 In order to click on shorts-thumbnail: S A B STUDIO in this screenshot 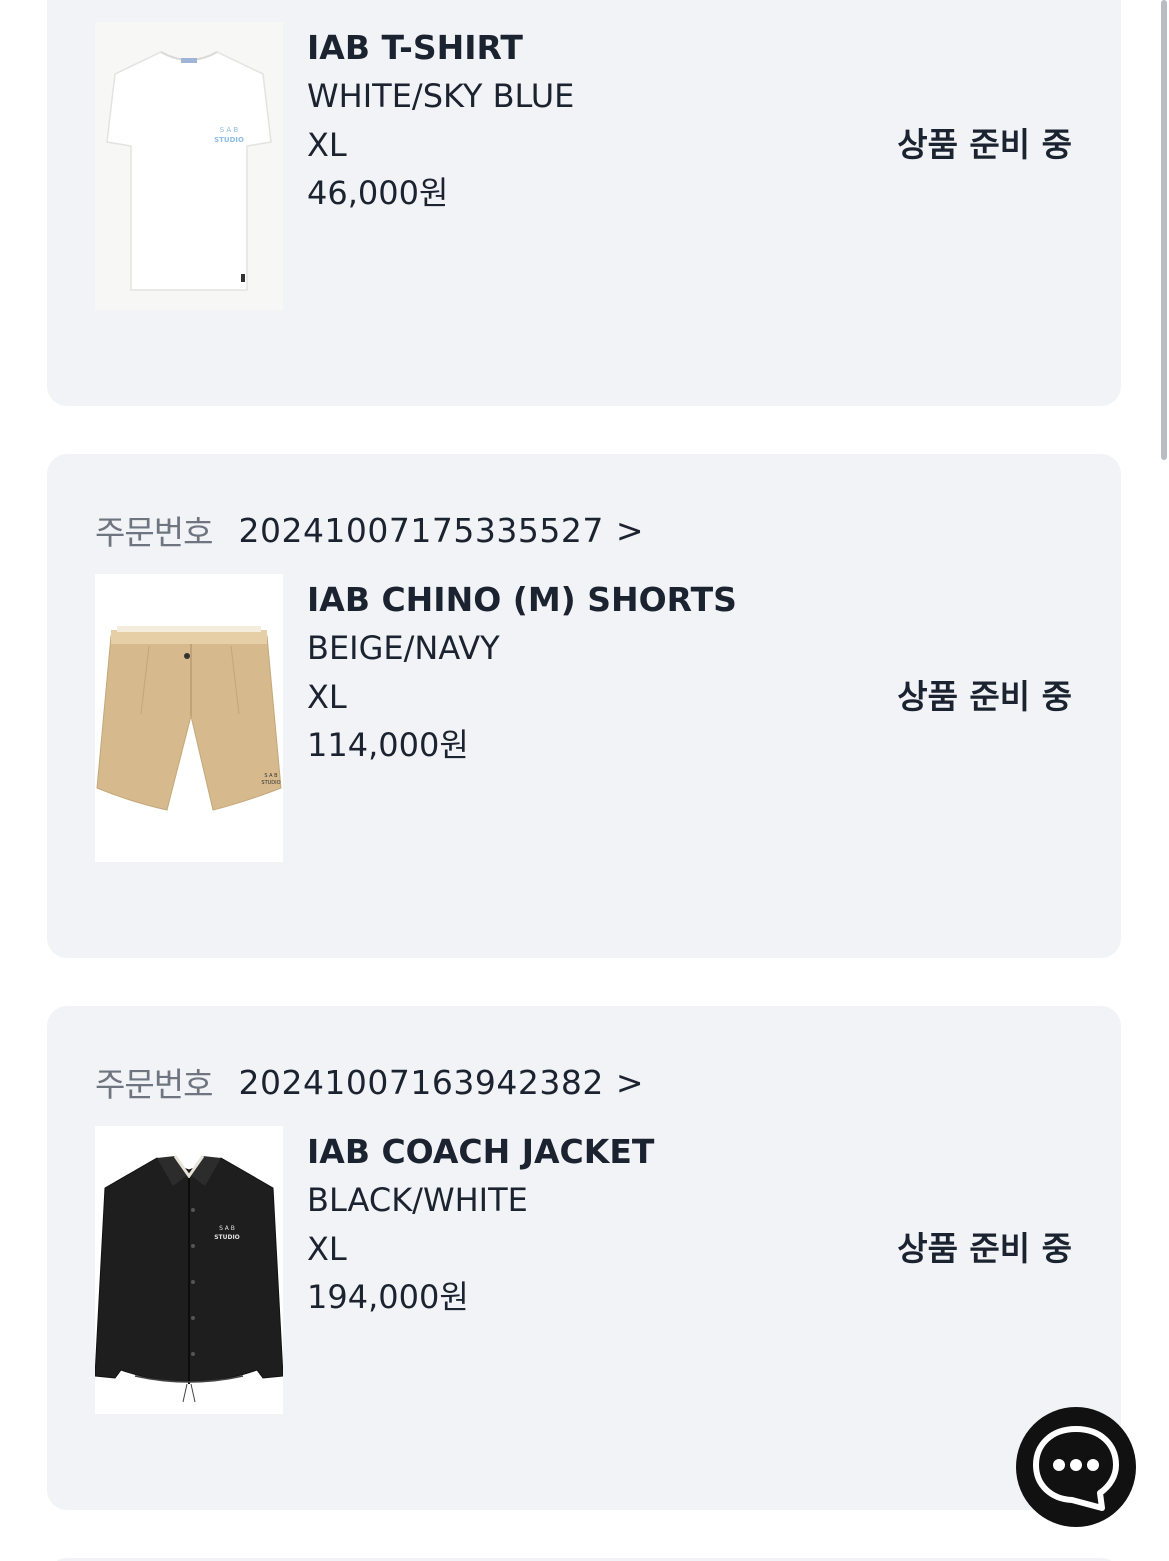, I will do `click(189, 718)`.